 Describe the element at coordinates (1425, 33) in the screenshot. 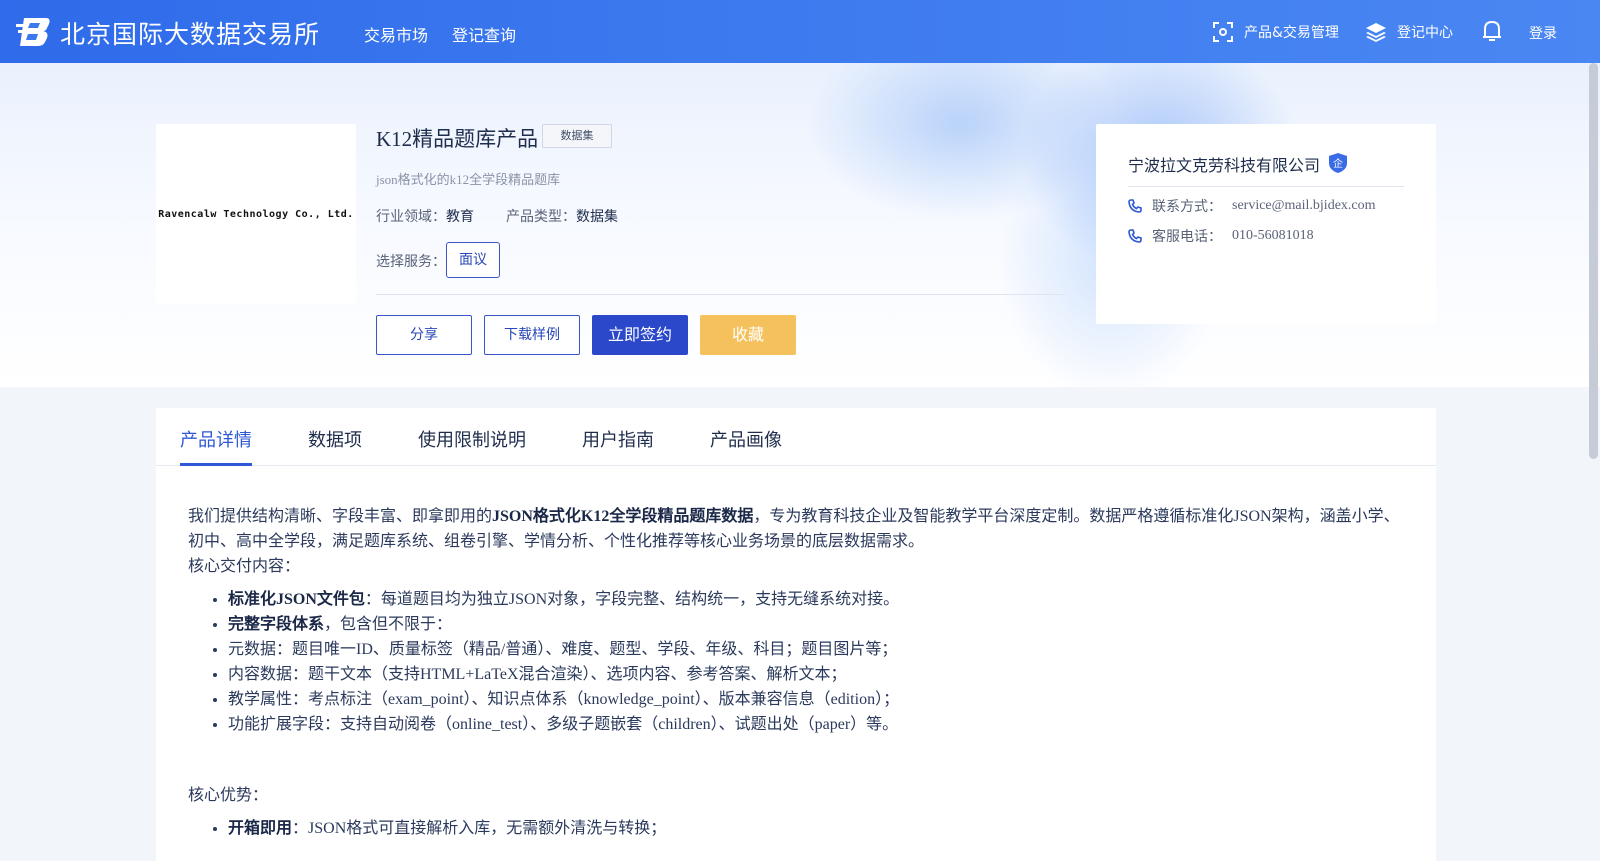

I see `nav-registration-center-label: 登记中心` at that location.